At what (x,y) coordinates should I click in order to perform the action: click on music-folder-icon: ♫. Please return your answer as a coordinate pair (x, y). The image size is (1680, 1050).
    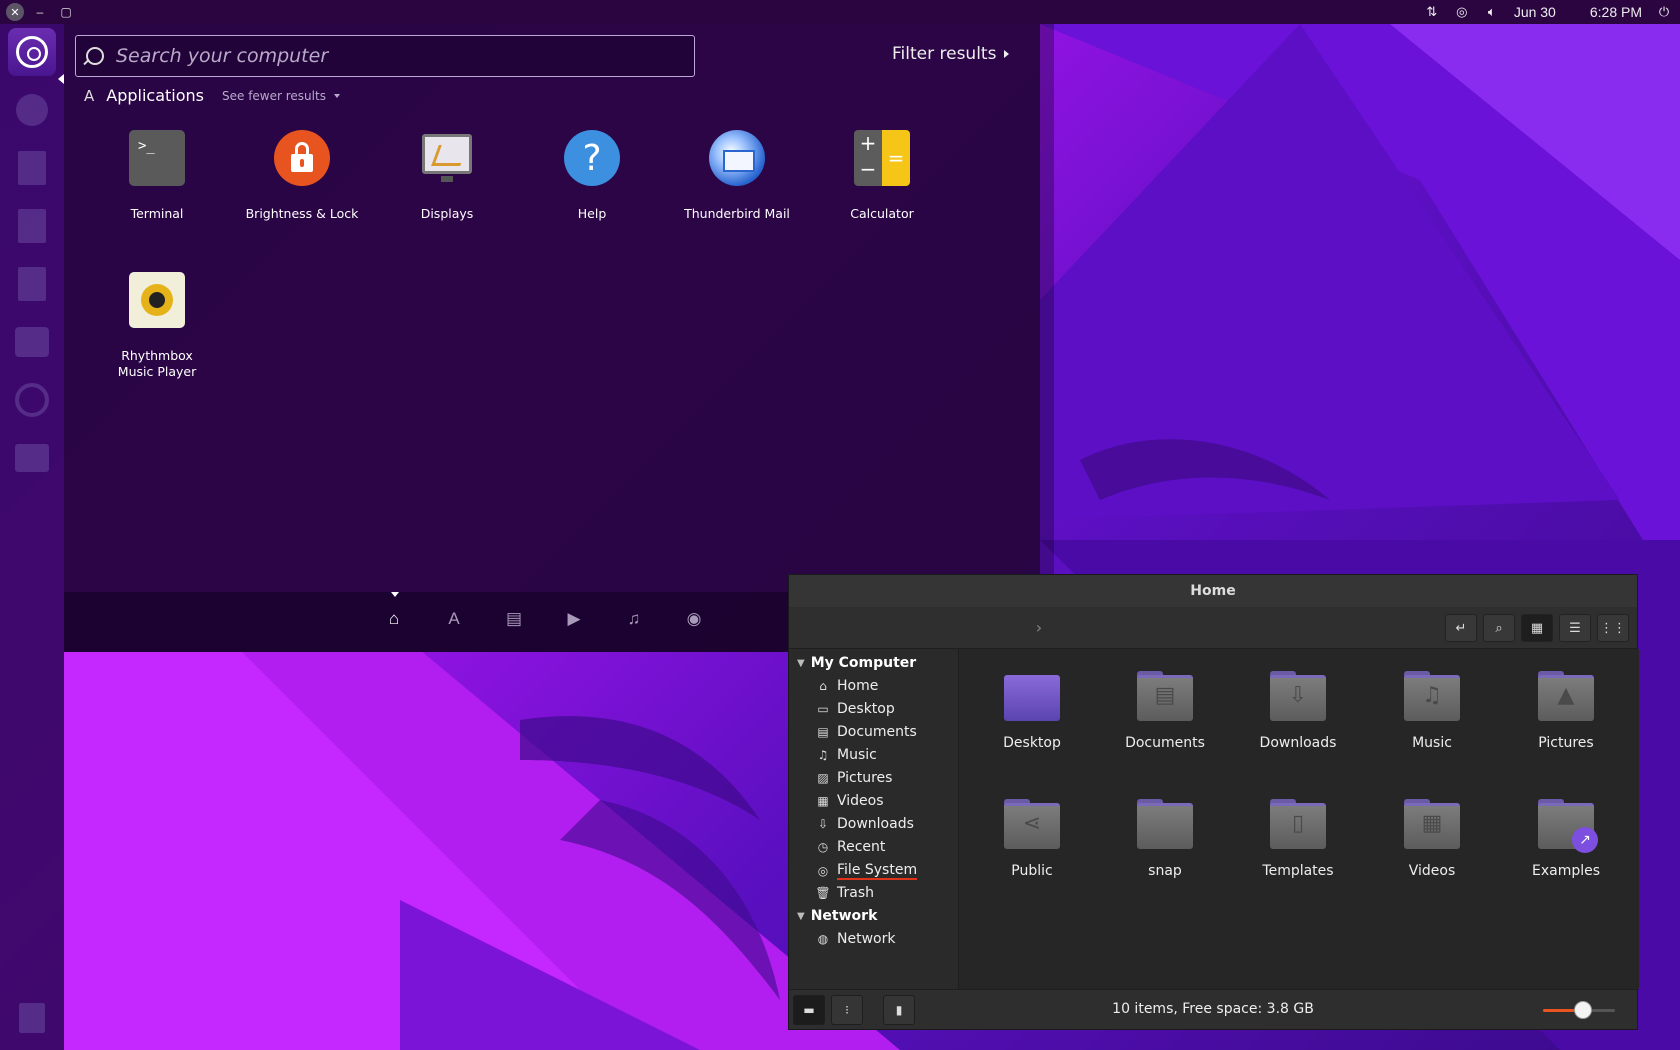
    Looking at the image, I should click on (1432, 696).